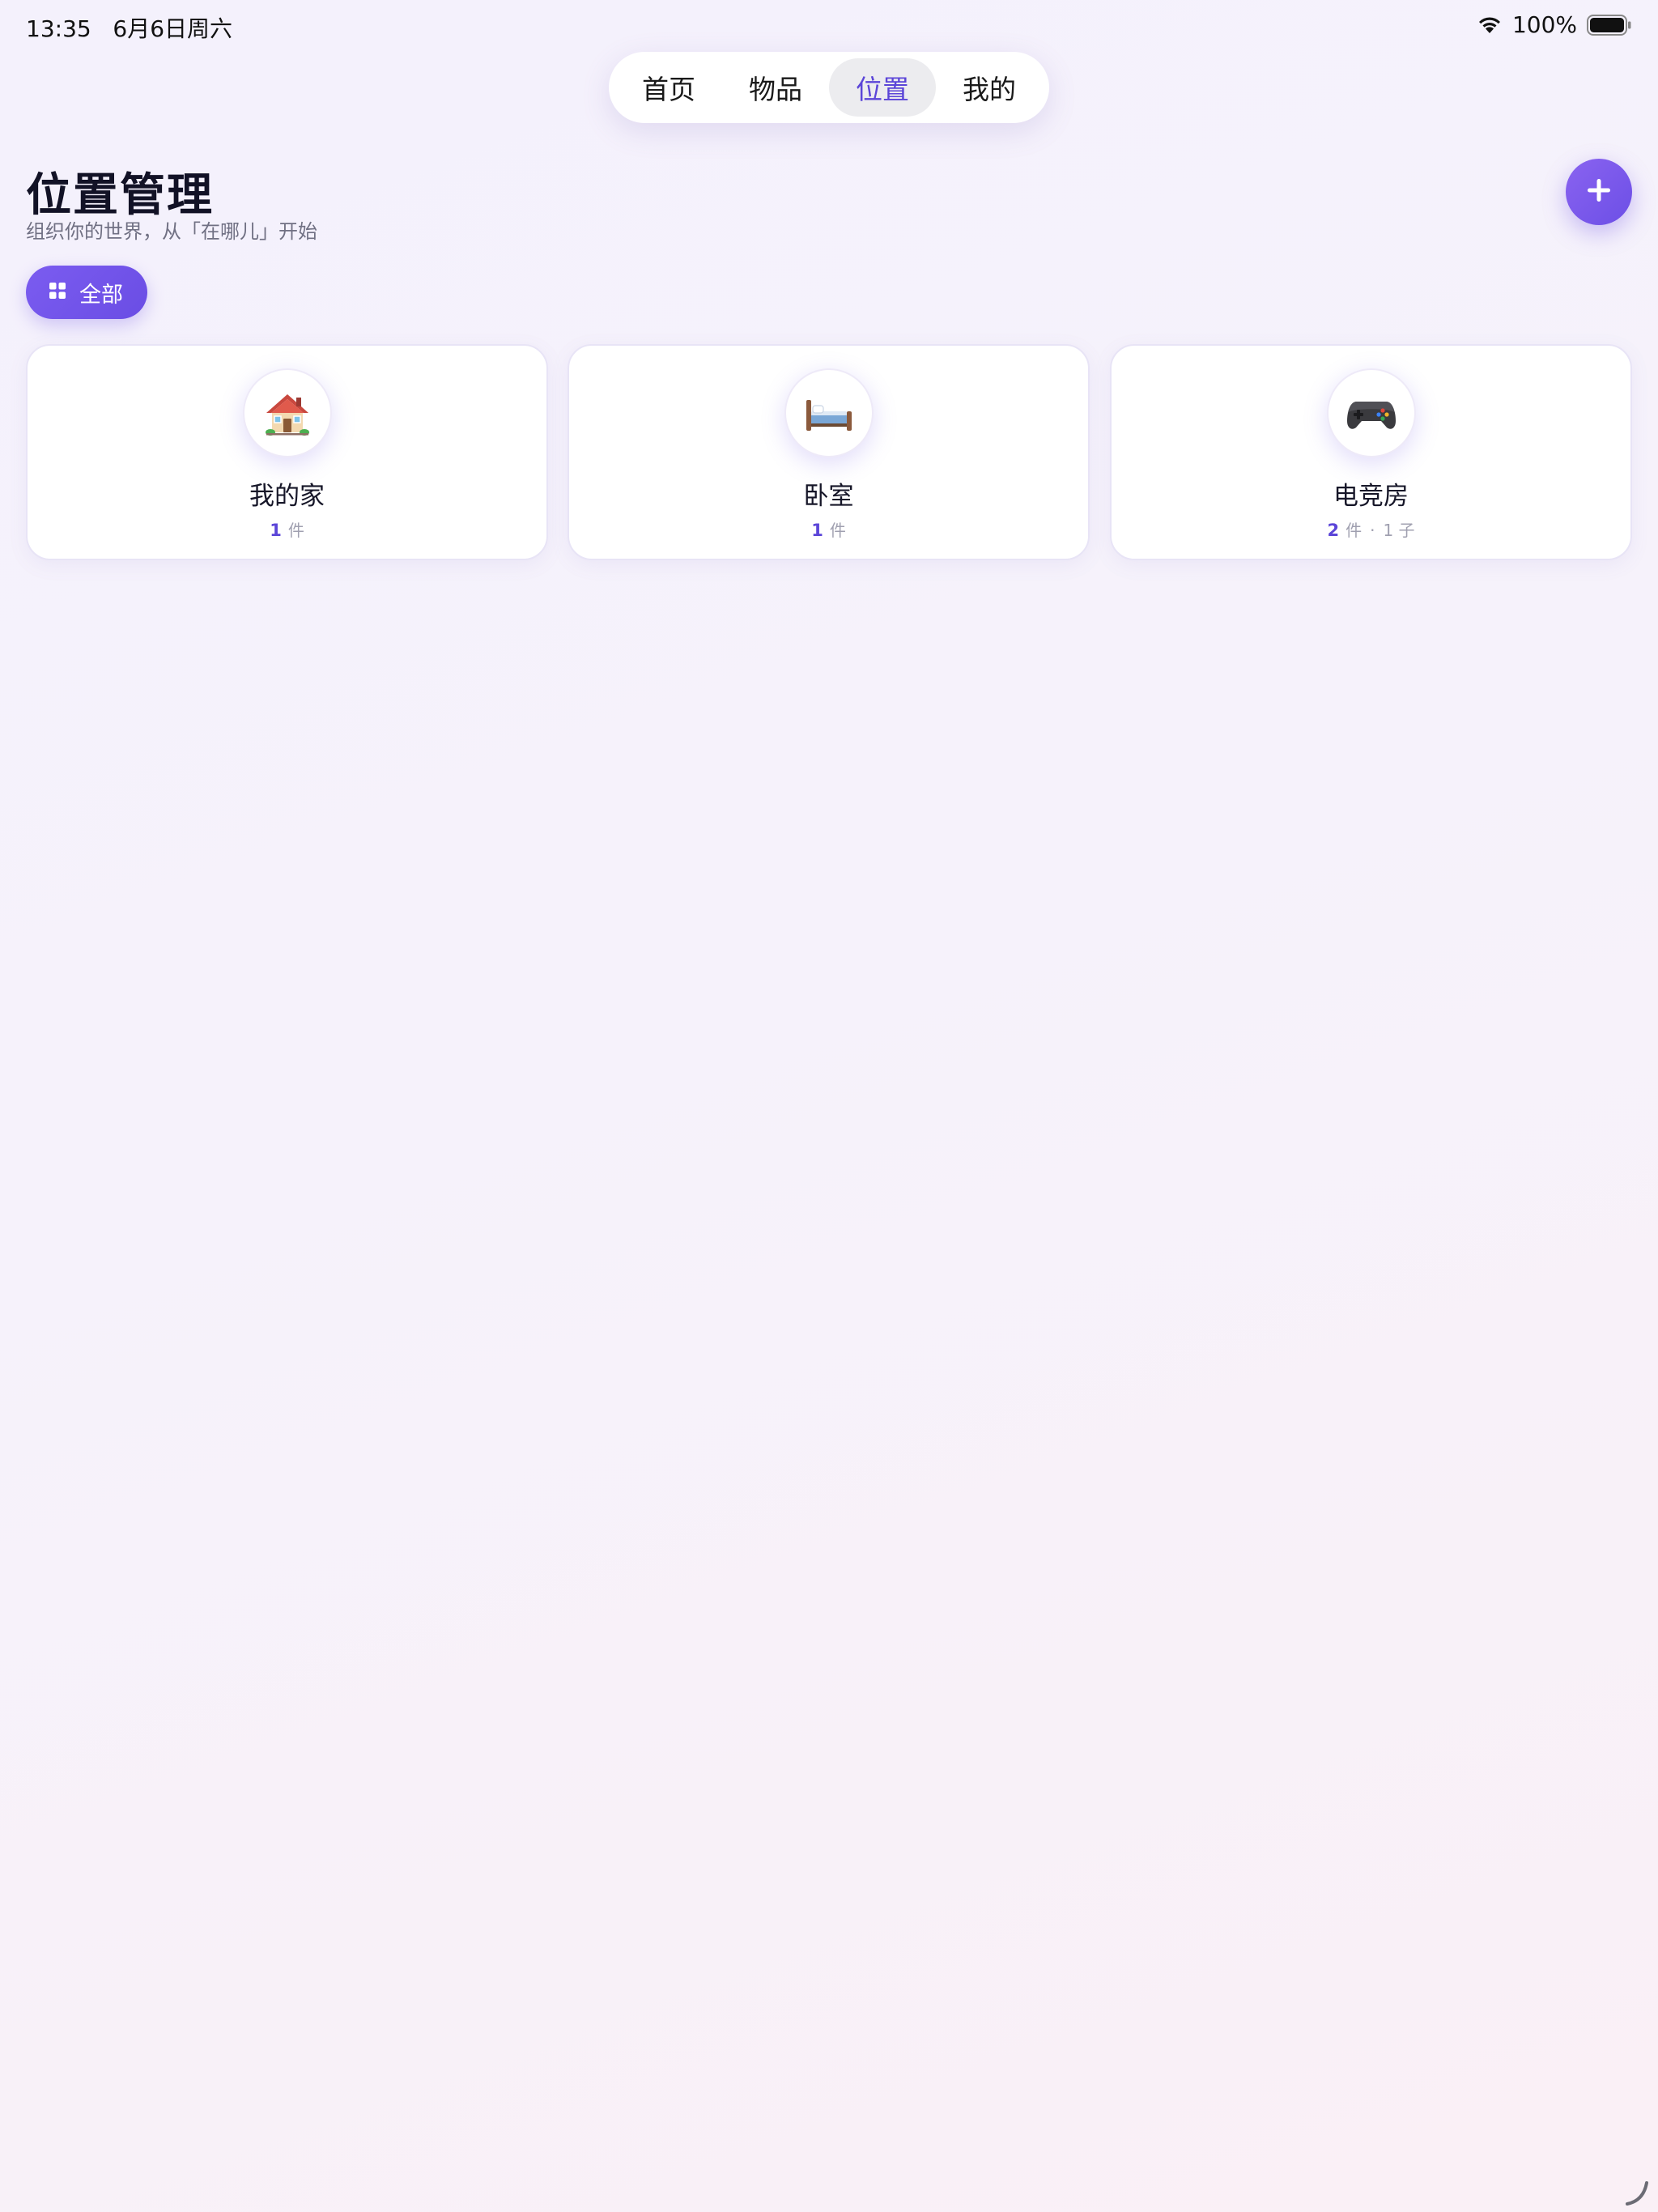 The width and height of the screenshot is (1658, 2212). I want to click on house-icon, so click(287, 412).